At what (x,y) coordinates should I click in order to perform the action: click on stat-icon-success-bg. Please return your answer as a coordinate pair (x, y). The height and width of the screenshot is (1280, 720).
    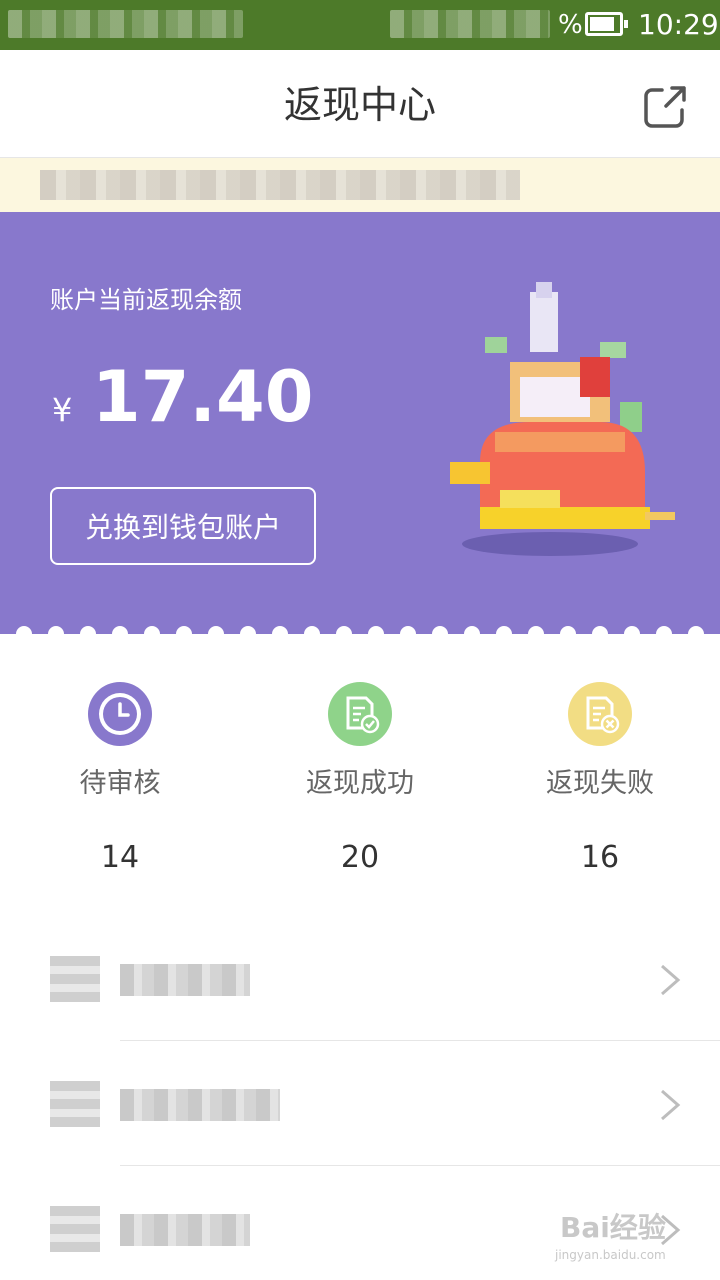
    Looking at the image, I should click on (360, 714).